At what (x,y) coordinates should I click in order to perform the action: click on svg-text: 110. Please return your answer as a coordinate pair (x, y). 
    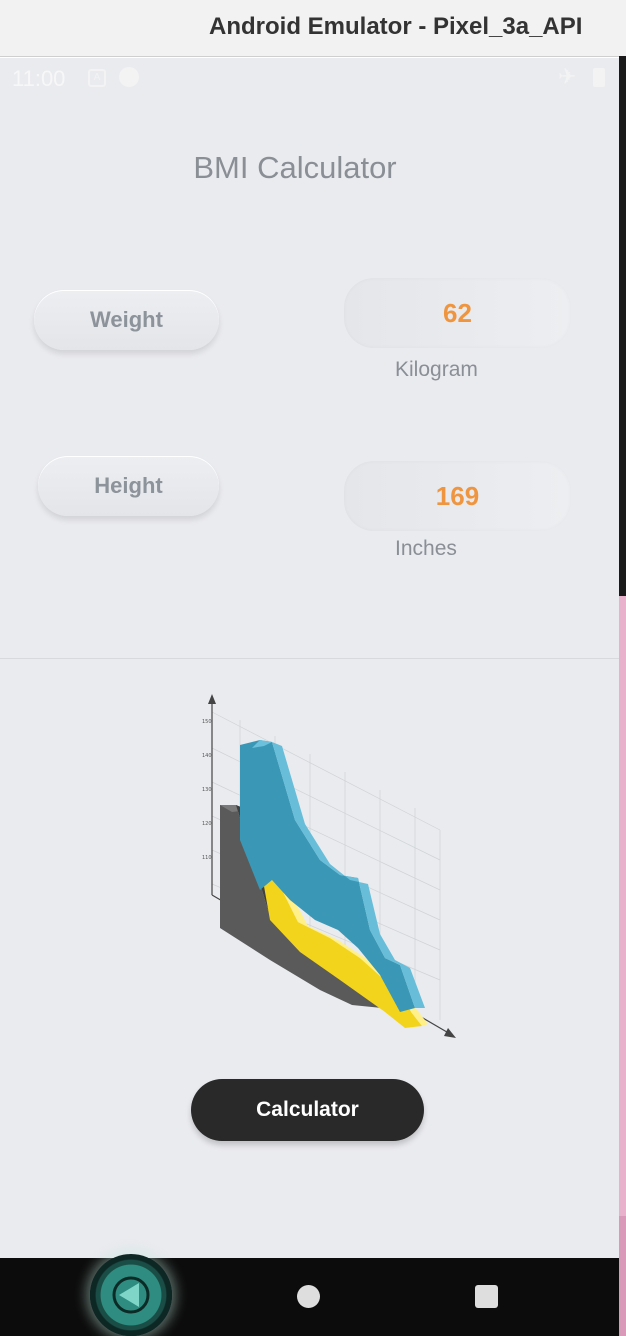
    Looking at the image, I should click on (207, 858).